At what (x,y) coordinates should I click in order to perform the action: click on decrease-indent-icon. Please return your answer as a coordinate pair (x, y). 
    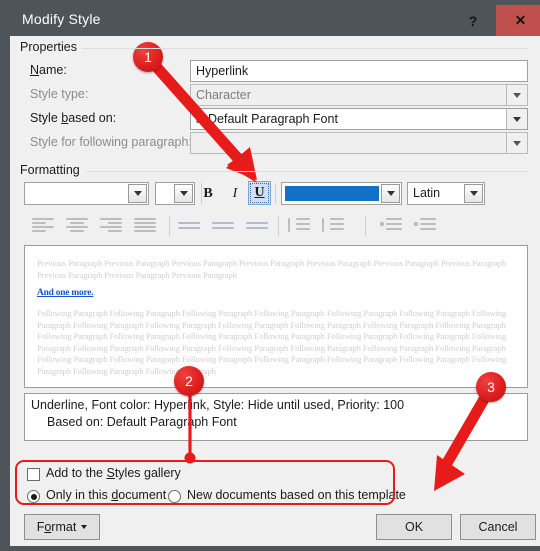
    Looking at the image, I should click on (391, 226).